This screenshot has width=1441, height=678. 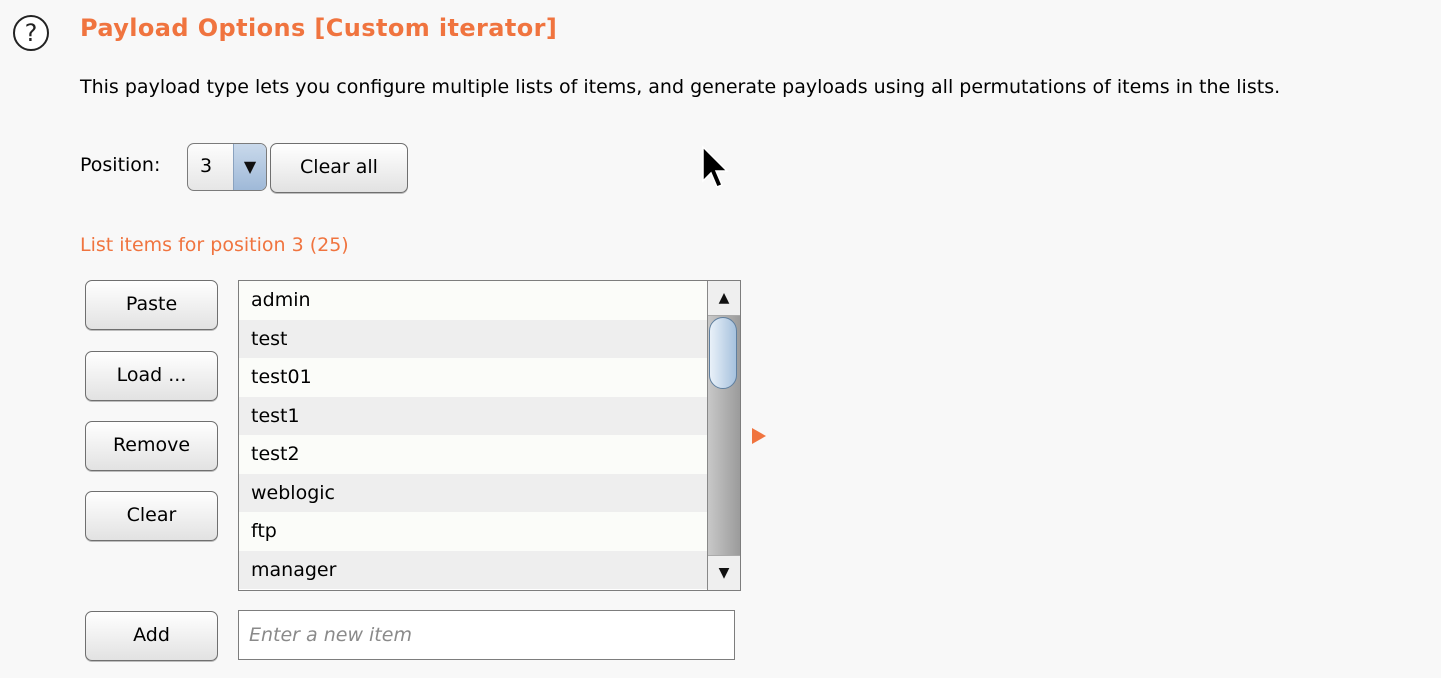 I want to click on position-dropdown: 3 ▼, so click(x=227, y=167).